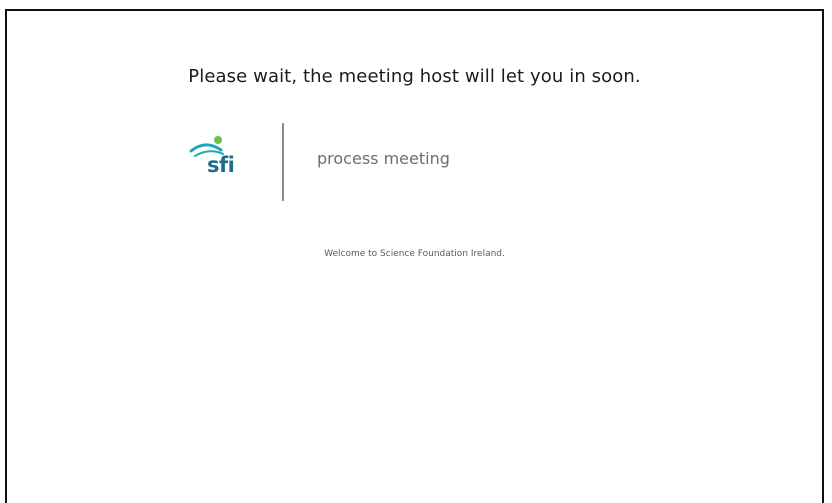 This screenshot has height=503, width=832. I want to click on brand-row: sfi process meeting, so click(367, 161).